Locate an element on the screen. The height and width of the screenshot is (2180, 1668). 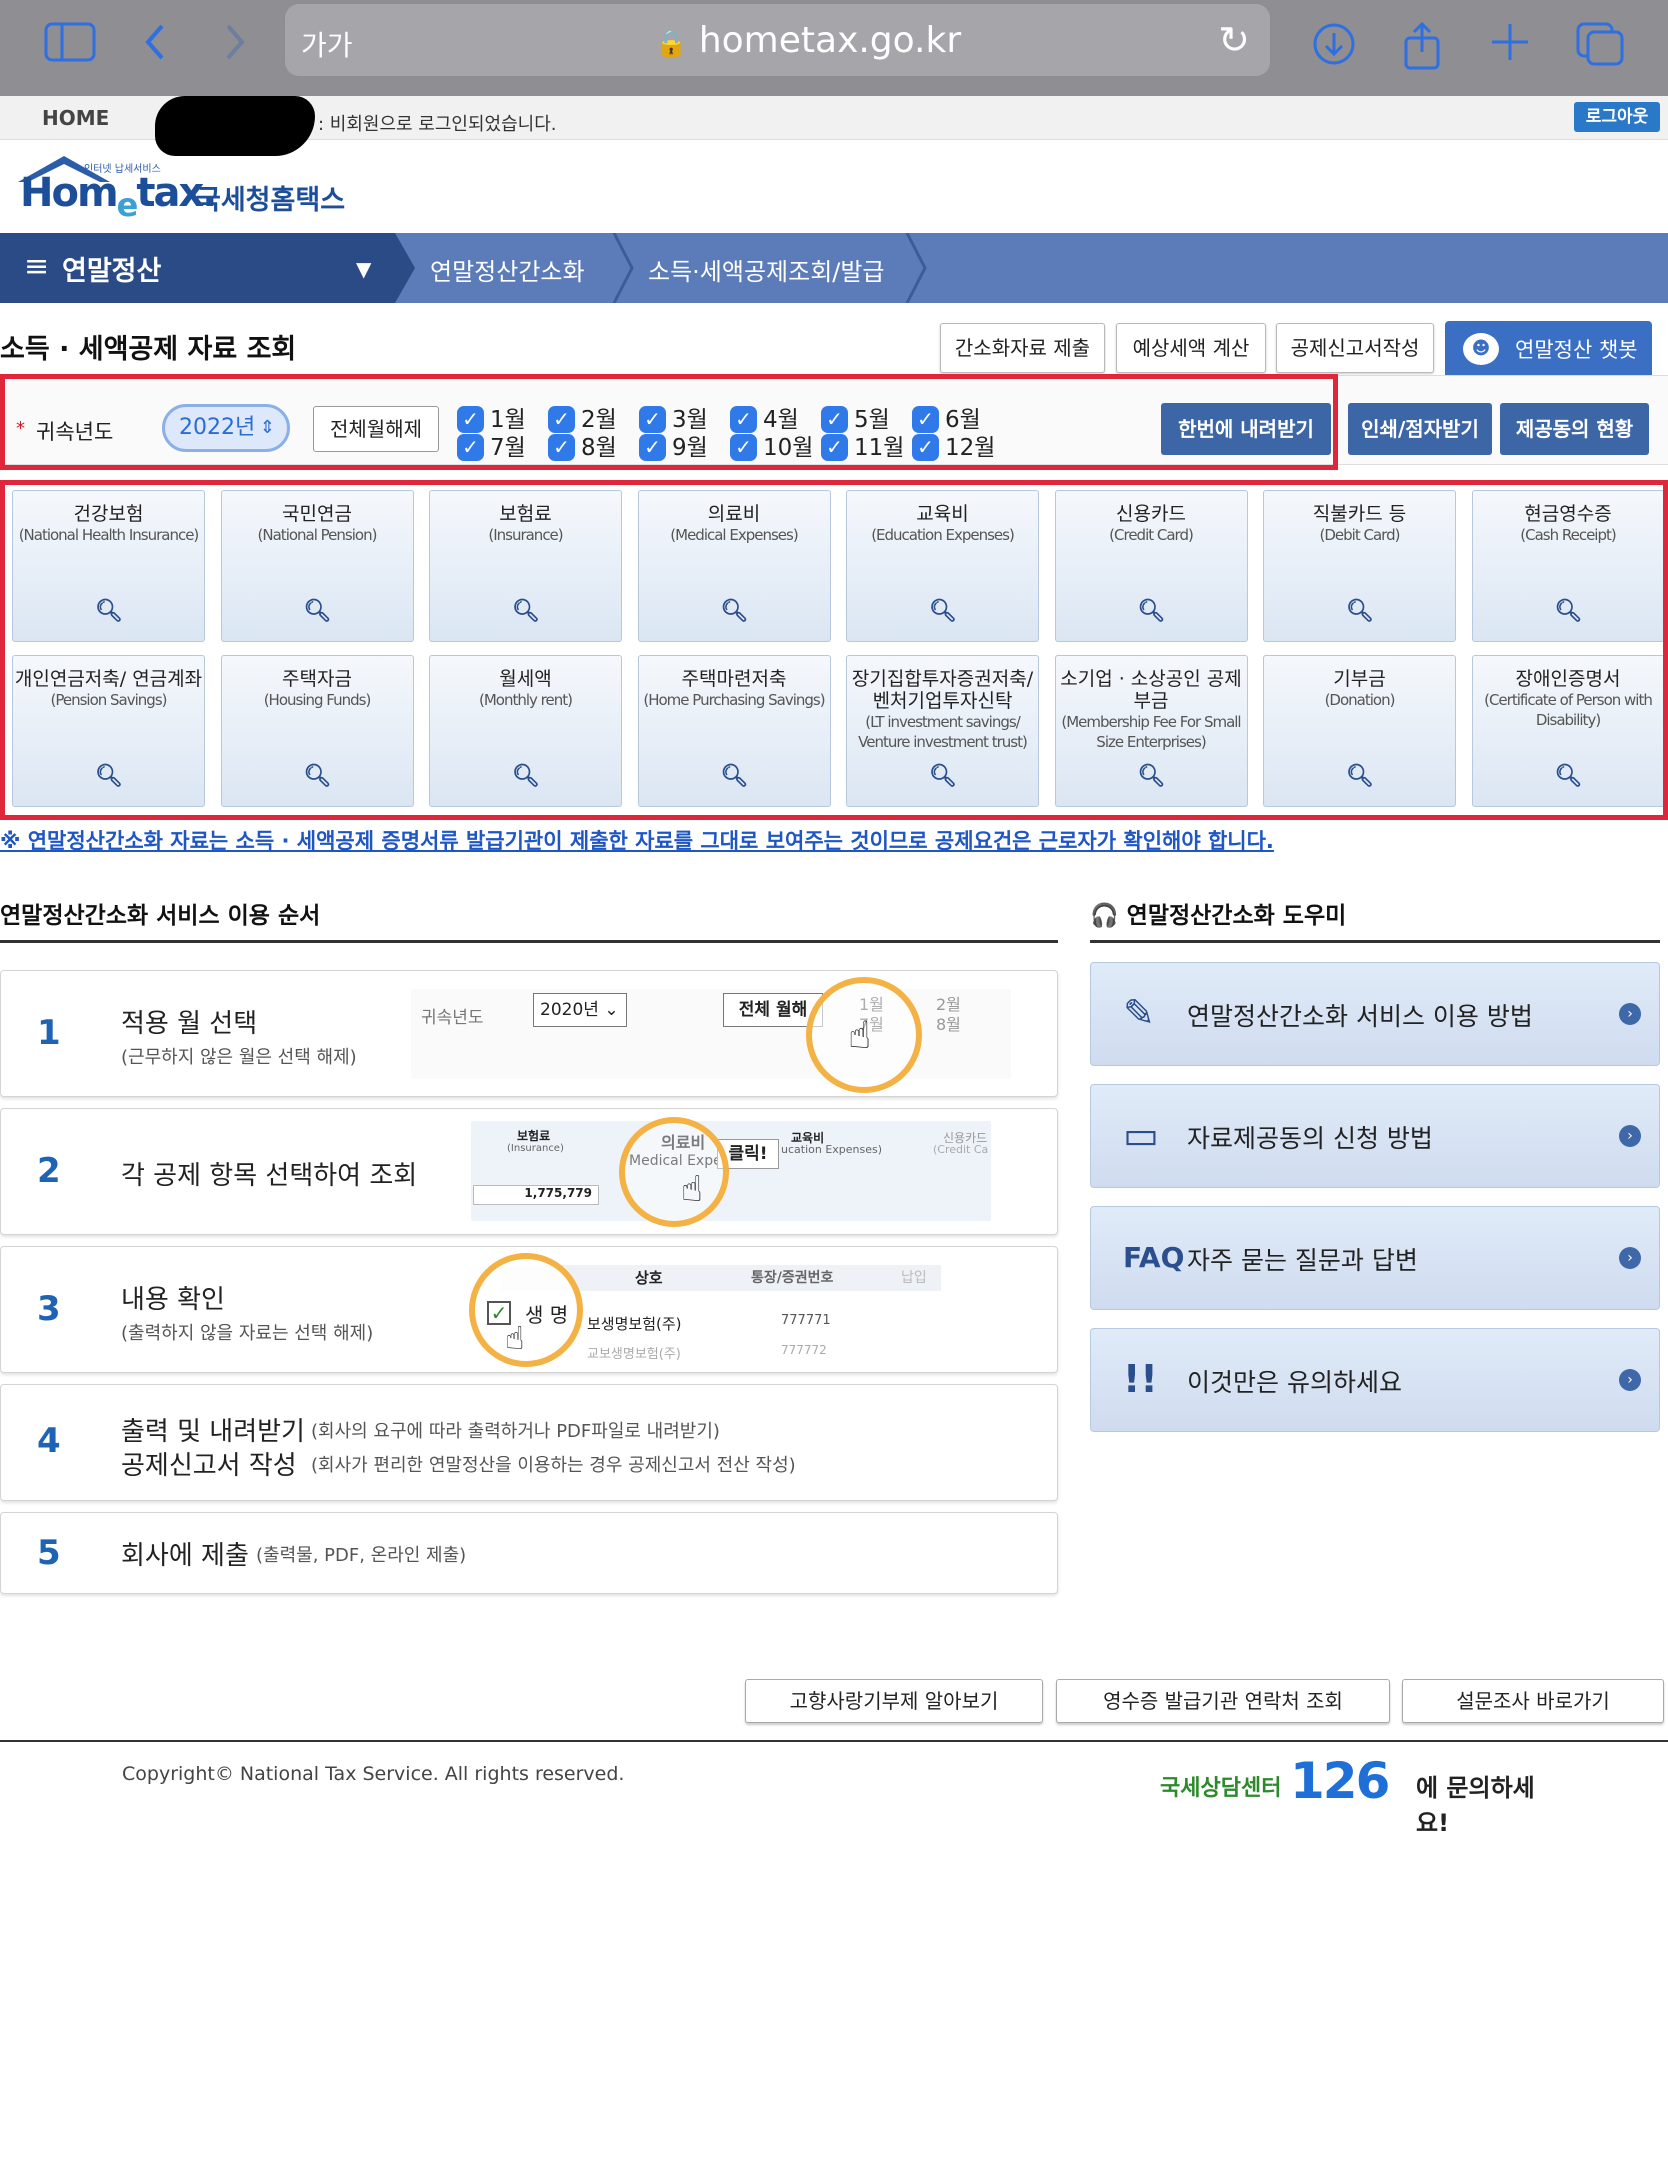
dropdown-icon: ⌄ is located at coordinates (611, 1010).